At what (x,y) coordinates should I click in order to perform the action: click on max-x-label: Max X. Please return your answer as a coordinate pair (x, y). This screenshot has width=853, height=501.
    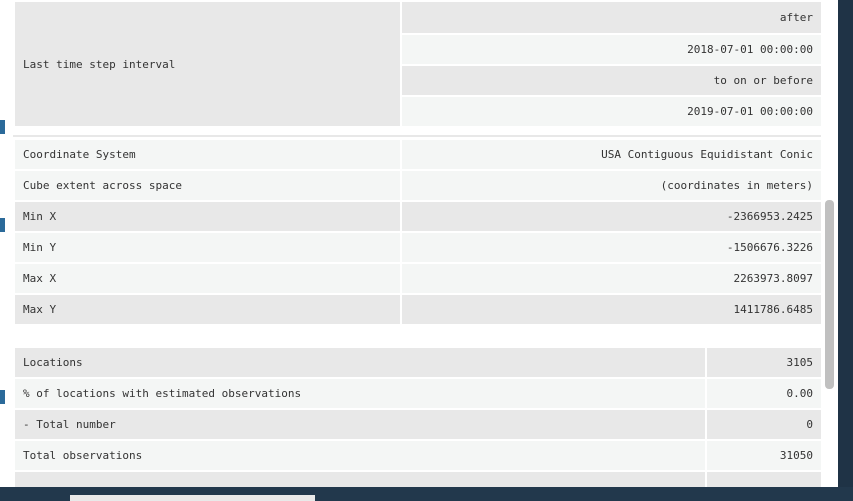
    Looking at the image, I should click on (207, 278).